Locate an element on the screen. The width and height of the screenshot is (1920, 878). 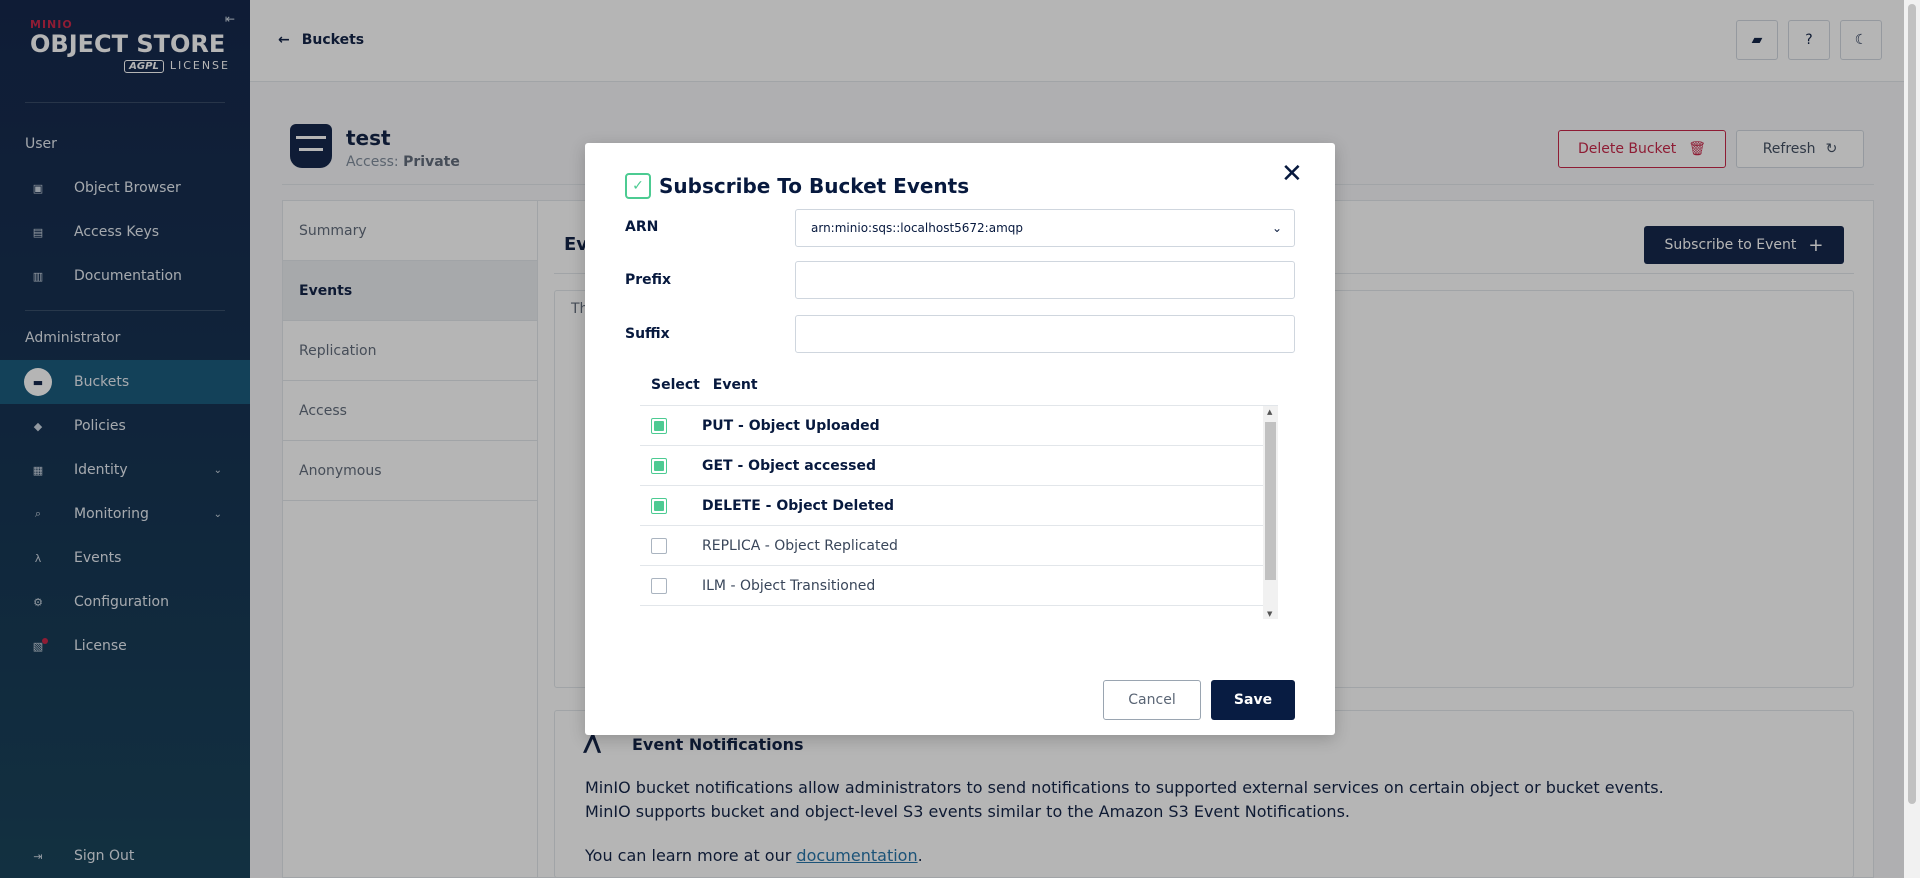
list-item: DELETE - Object Deleted is located at coordinates (951, 506).